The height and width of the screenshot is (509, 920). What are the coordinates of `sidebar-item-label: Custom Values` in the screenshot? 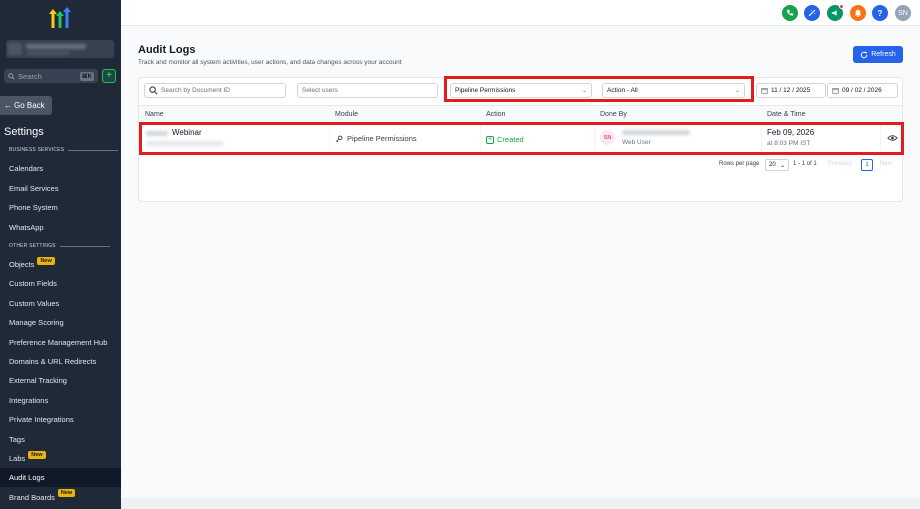 It's located at (34, 303).